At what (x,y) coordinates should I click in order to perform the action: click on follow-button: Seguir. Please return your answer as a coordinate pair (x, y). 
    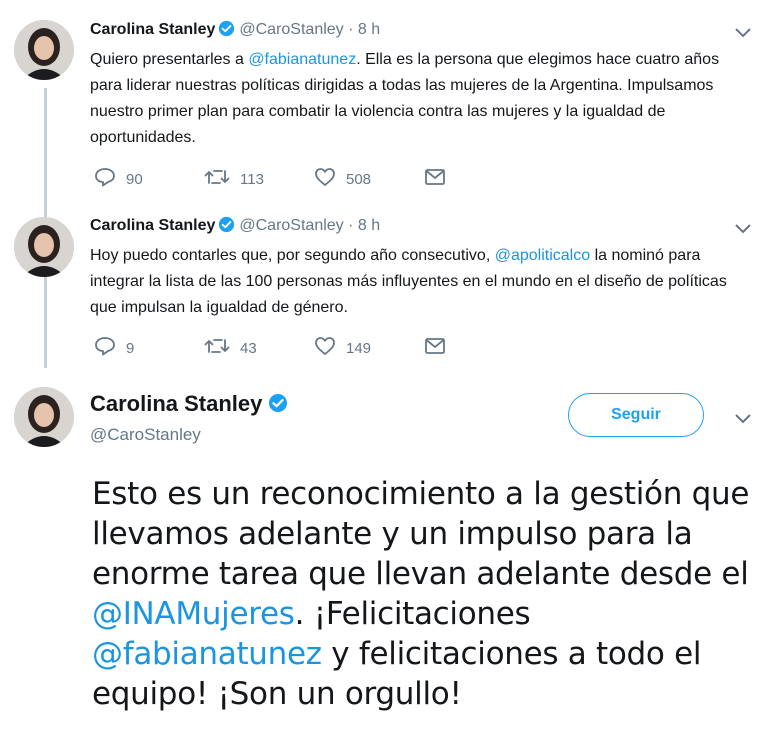
    Looking at the image, I should click on (636, 415).